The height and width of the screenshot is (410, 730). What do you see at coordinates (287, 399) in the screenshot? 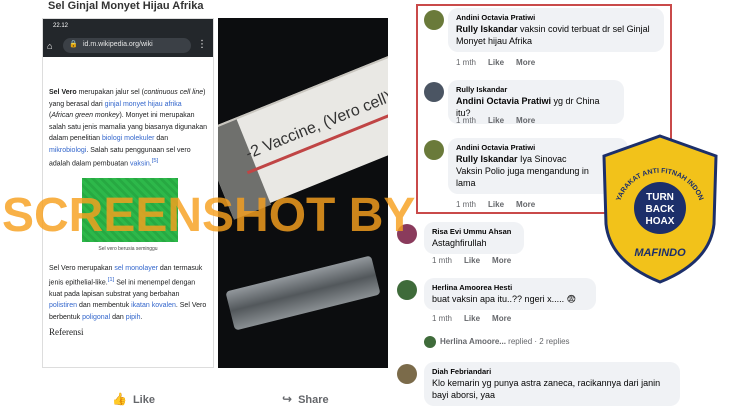
I see `share-icon: ↪` at bounding box center [287, 399].